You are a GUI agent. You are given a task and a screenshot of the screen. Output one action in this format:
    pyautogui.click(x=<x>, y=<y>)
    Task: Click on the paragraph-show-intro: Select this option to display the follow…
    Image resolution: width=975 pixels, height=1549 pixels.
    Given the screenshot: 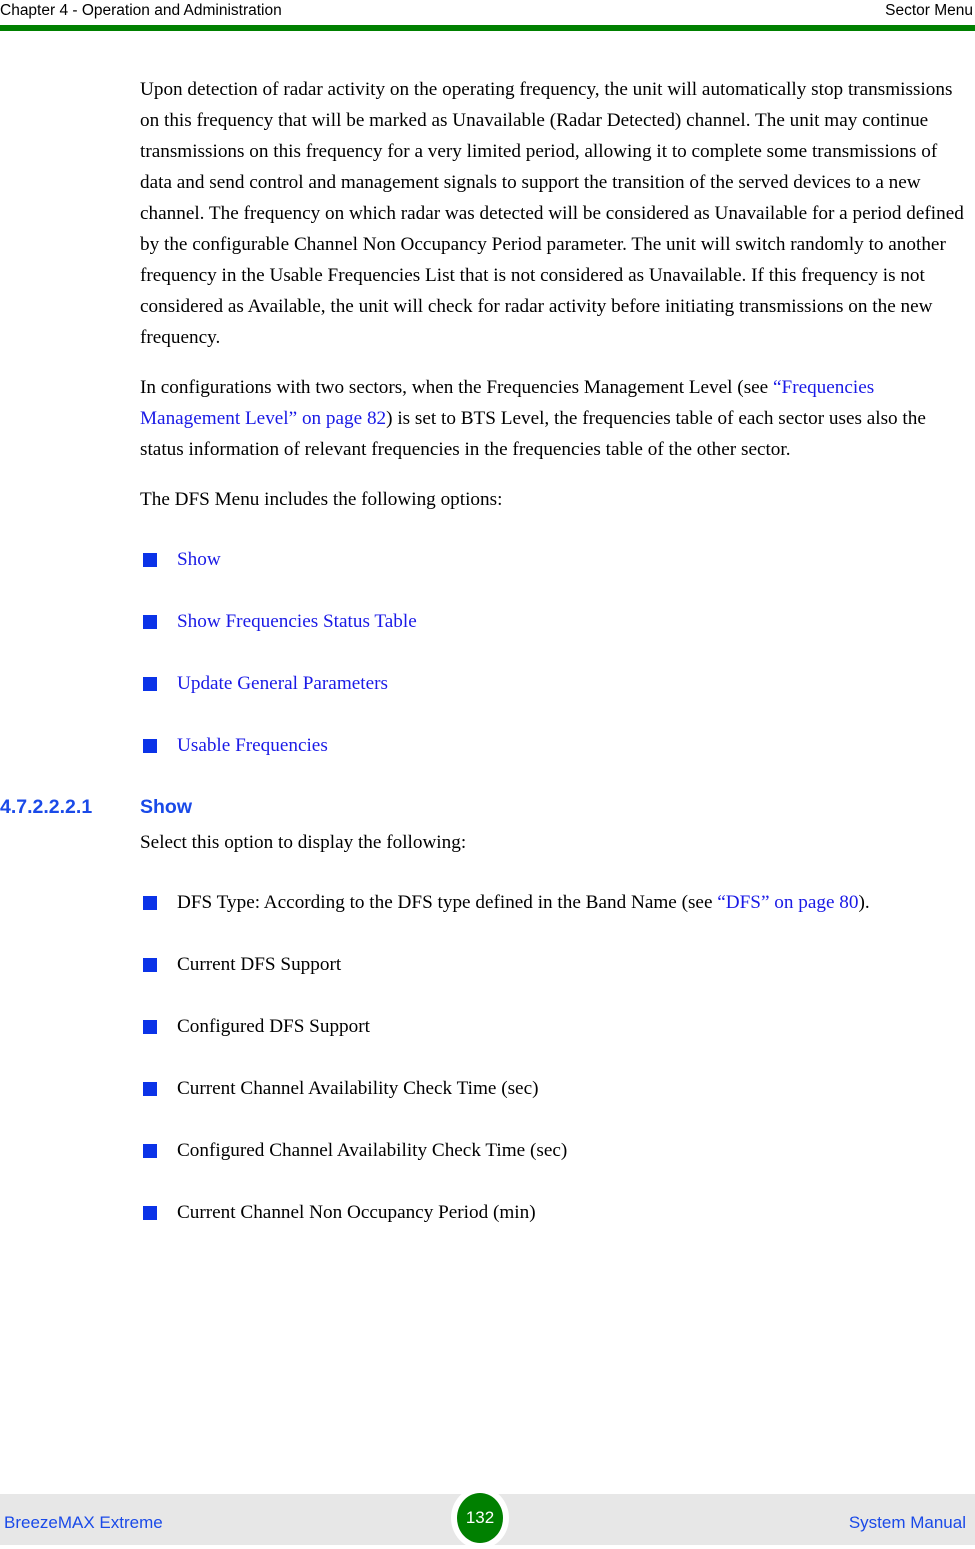 What is the action you would take?
    pyautogui.click(x=303, y=842)
    